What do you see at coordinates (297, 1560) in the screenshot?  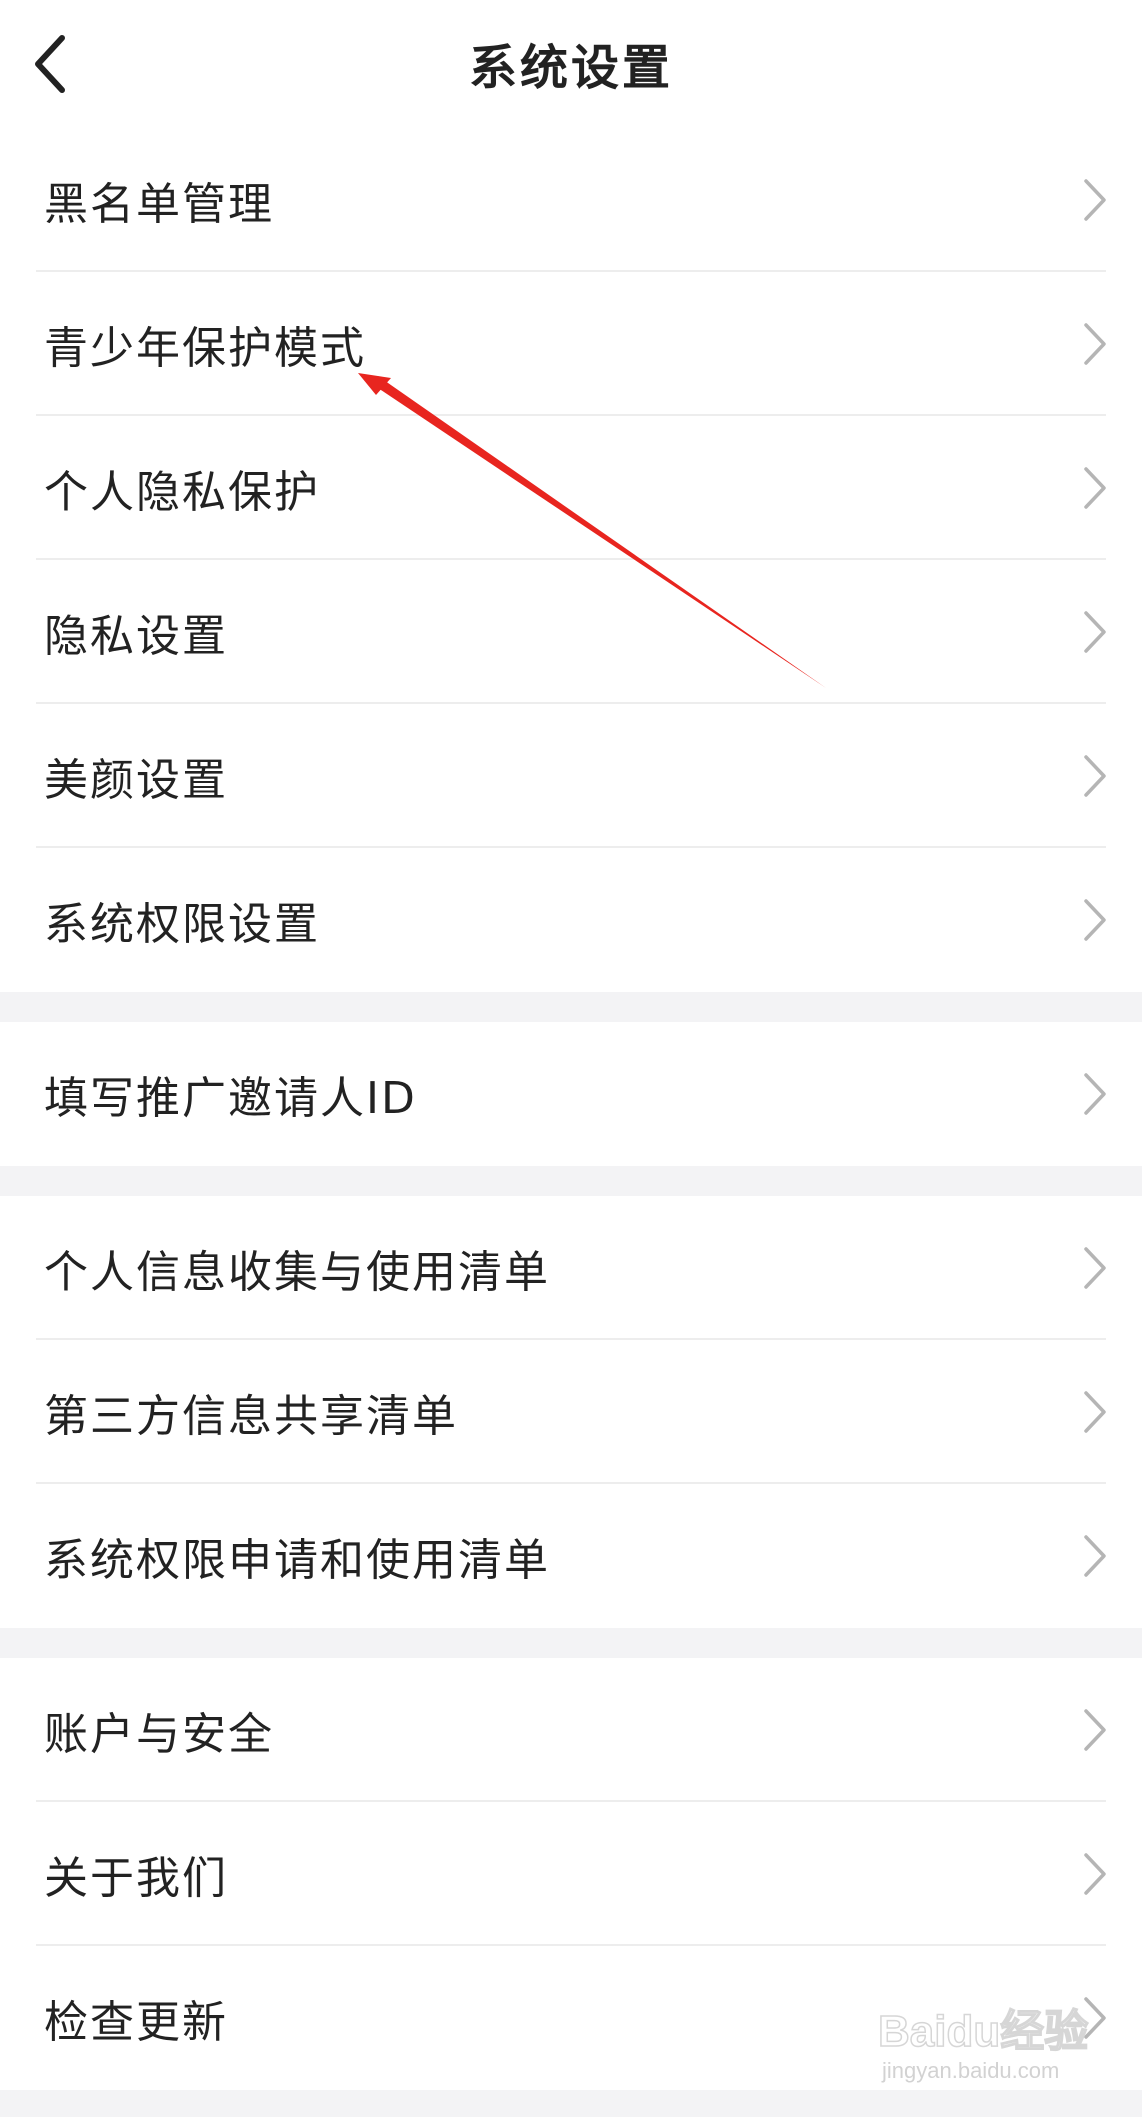 I see `menu-row-label: 系统权限申请和使用清单` at bounding box center [297, 1560].